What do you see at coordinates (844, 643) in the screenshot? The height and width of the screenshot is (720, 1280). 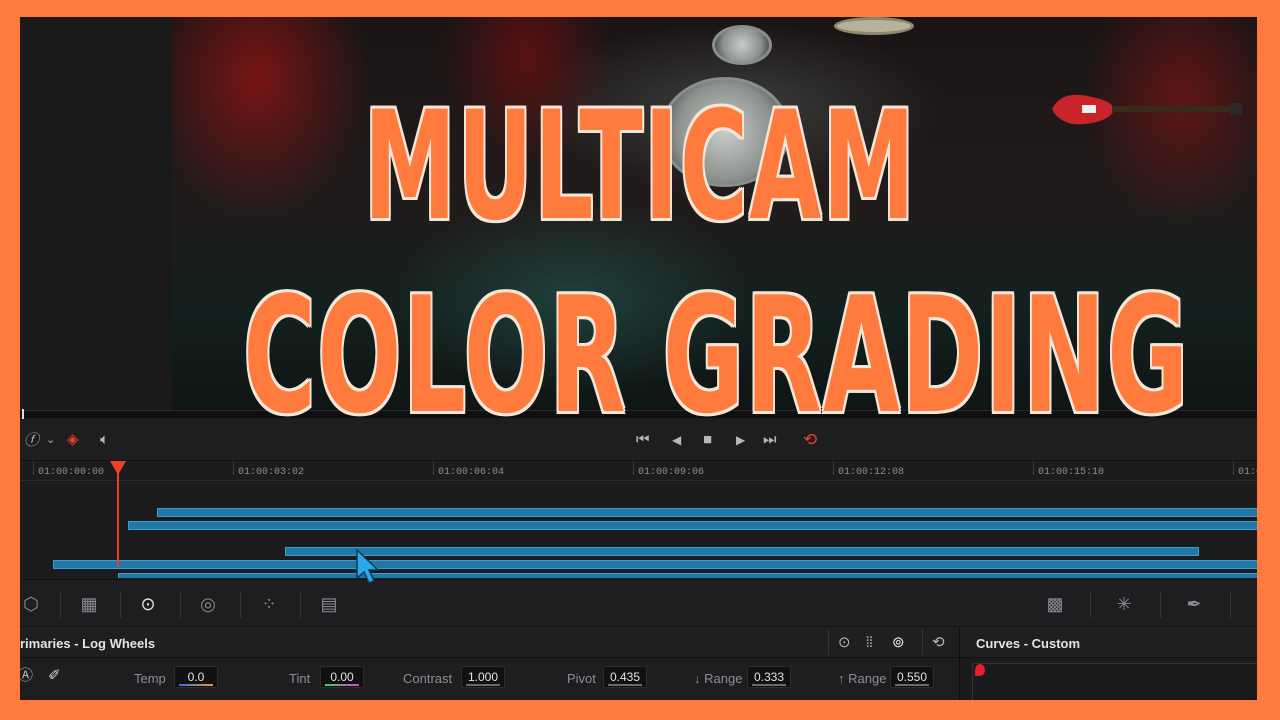 I see `wheels-mode-icon: ⊙` at bounding box center [844, 643].